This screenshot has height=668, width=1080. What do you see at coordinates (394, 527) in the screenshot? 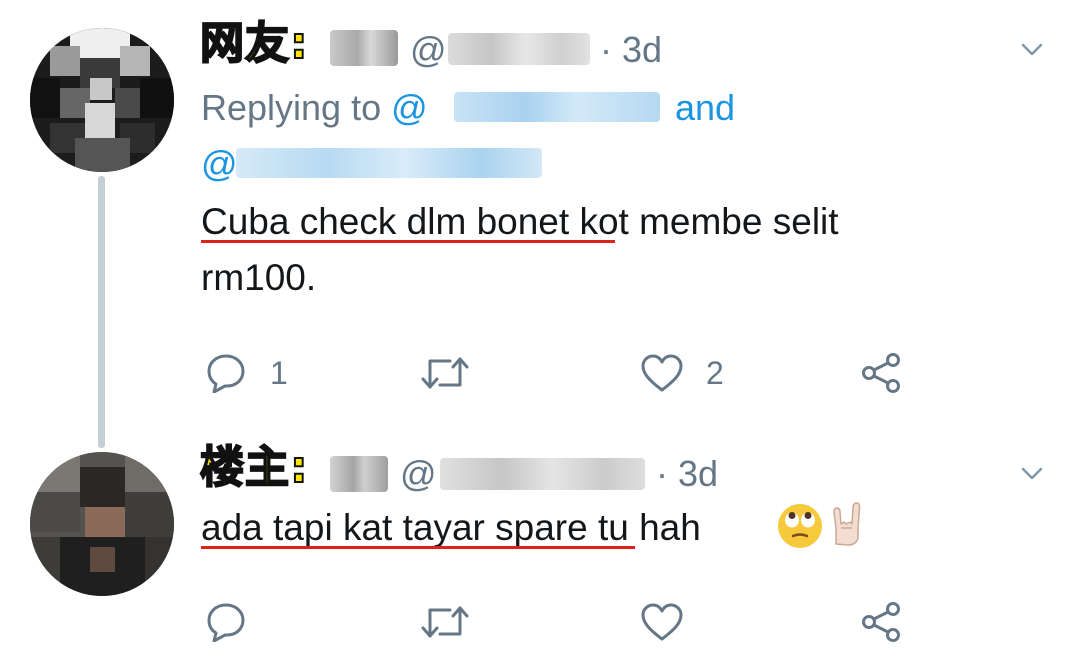
I see `tweet-text-underlined: ada tapi kat tayar spare` at bounding box center [394, 527].